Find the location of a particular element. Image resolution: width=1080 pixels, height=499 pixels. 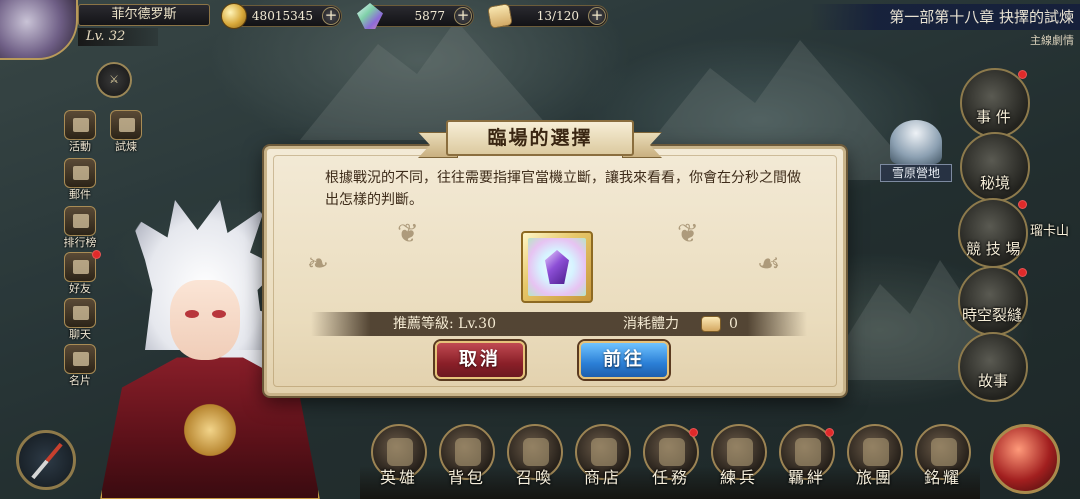

decorative-flourish: ☙ is located at coordinates (769, 264).